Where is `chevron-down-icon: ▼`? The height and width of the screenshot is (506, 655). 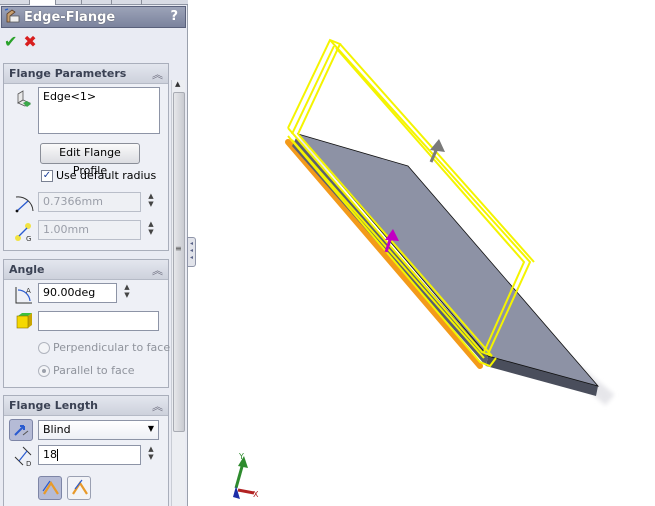 chevron-down-icon: ▼ is located at coordinates (151, 428).